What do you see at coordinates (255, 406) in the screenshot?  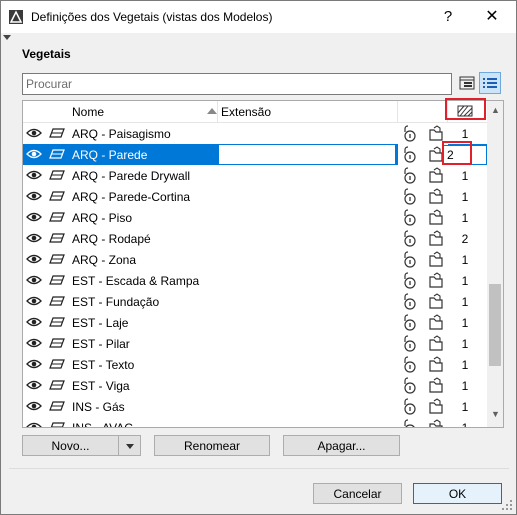 I see `list-row: INS - Gás 1` at bounding box center [255, 406].